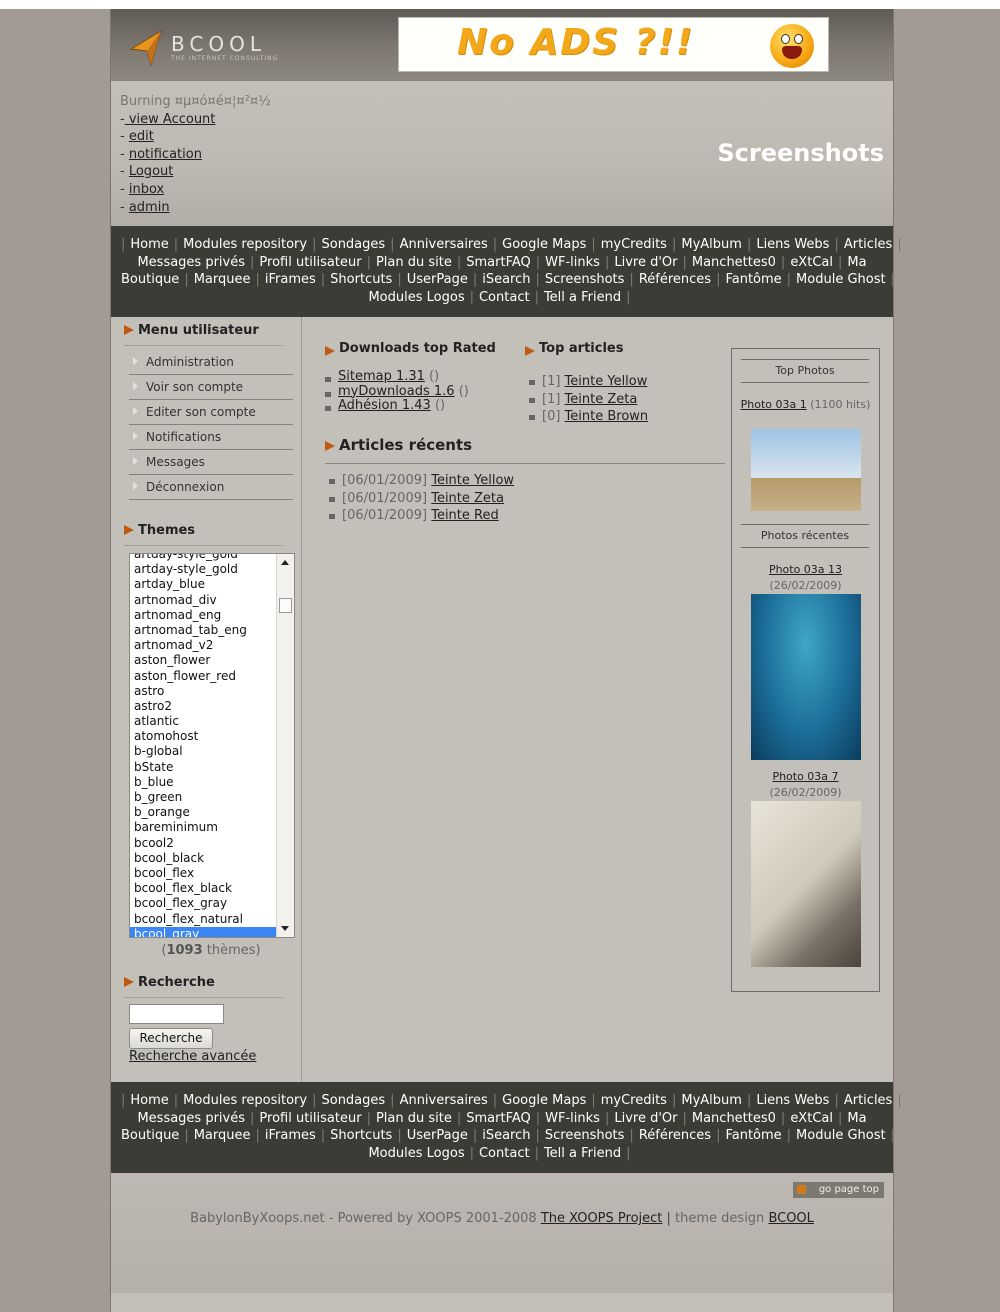  I want to click on download-link: Sitemap 1.31, so click(381, 376).